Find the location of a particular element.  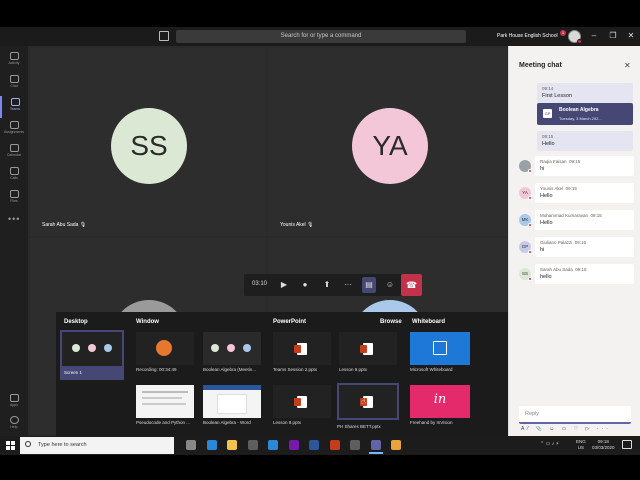

chat-message: Raqia Faisan 09:15 hi is located at coordinates (576, 167).